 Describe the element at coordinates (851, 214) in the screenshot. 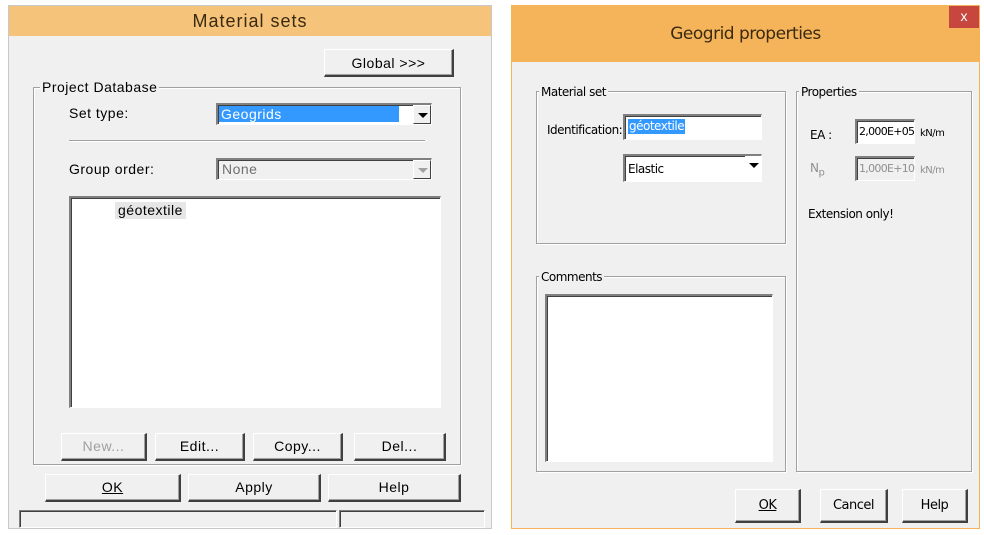

I see `extension-note: Extension only!` at that location.